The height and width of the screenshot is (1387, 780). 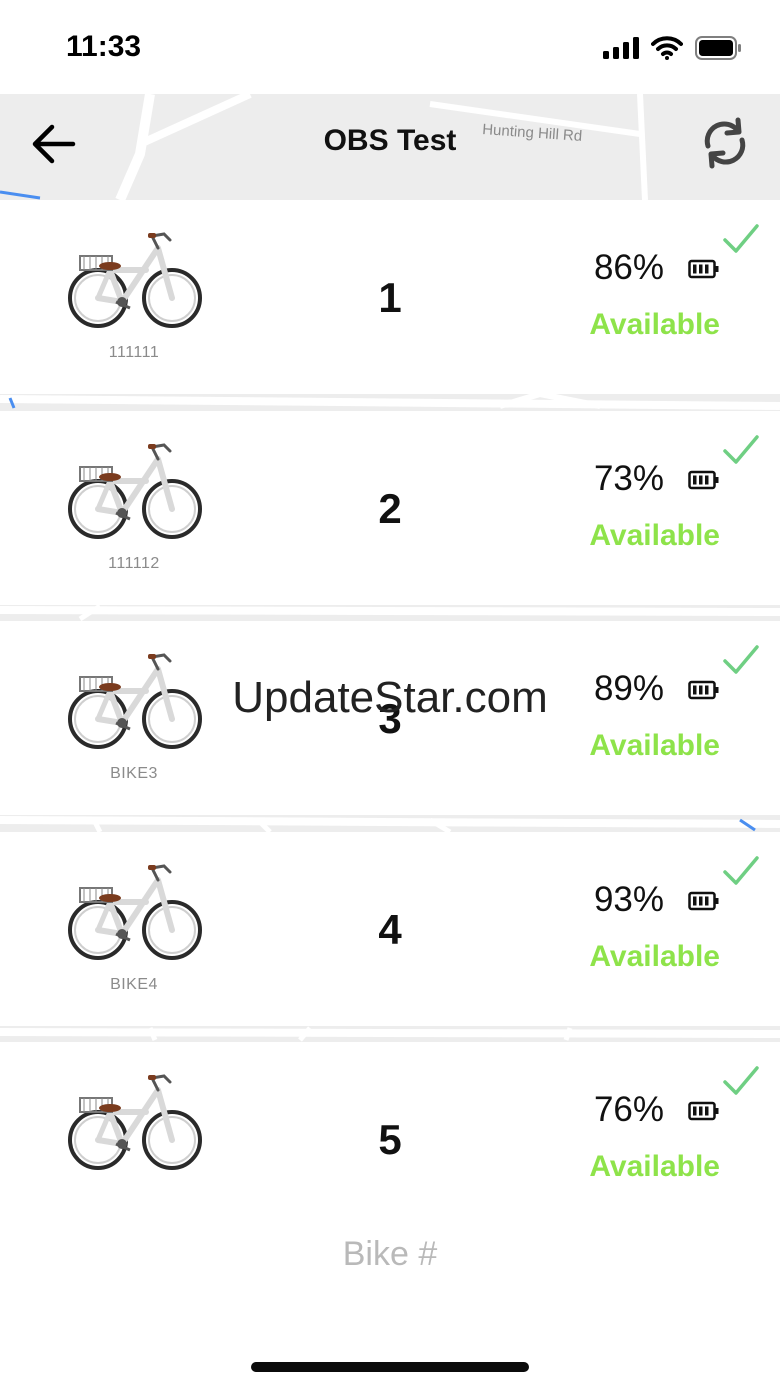 I want to click on nav-bar: OBS Test, so click(x=390, y=147).